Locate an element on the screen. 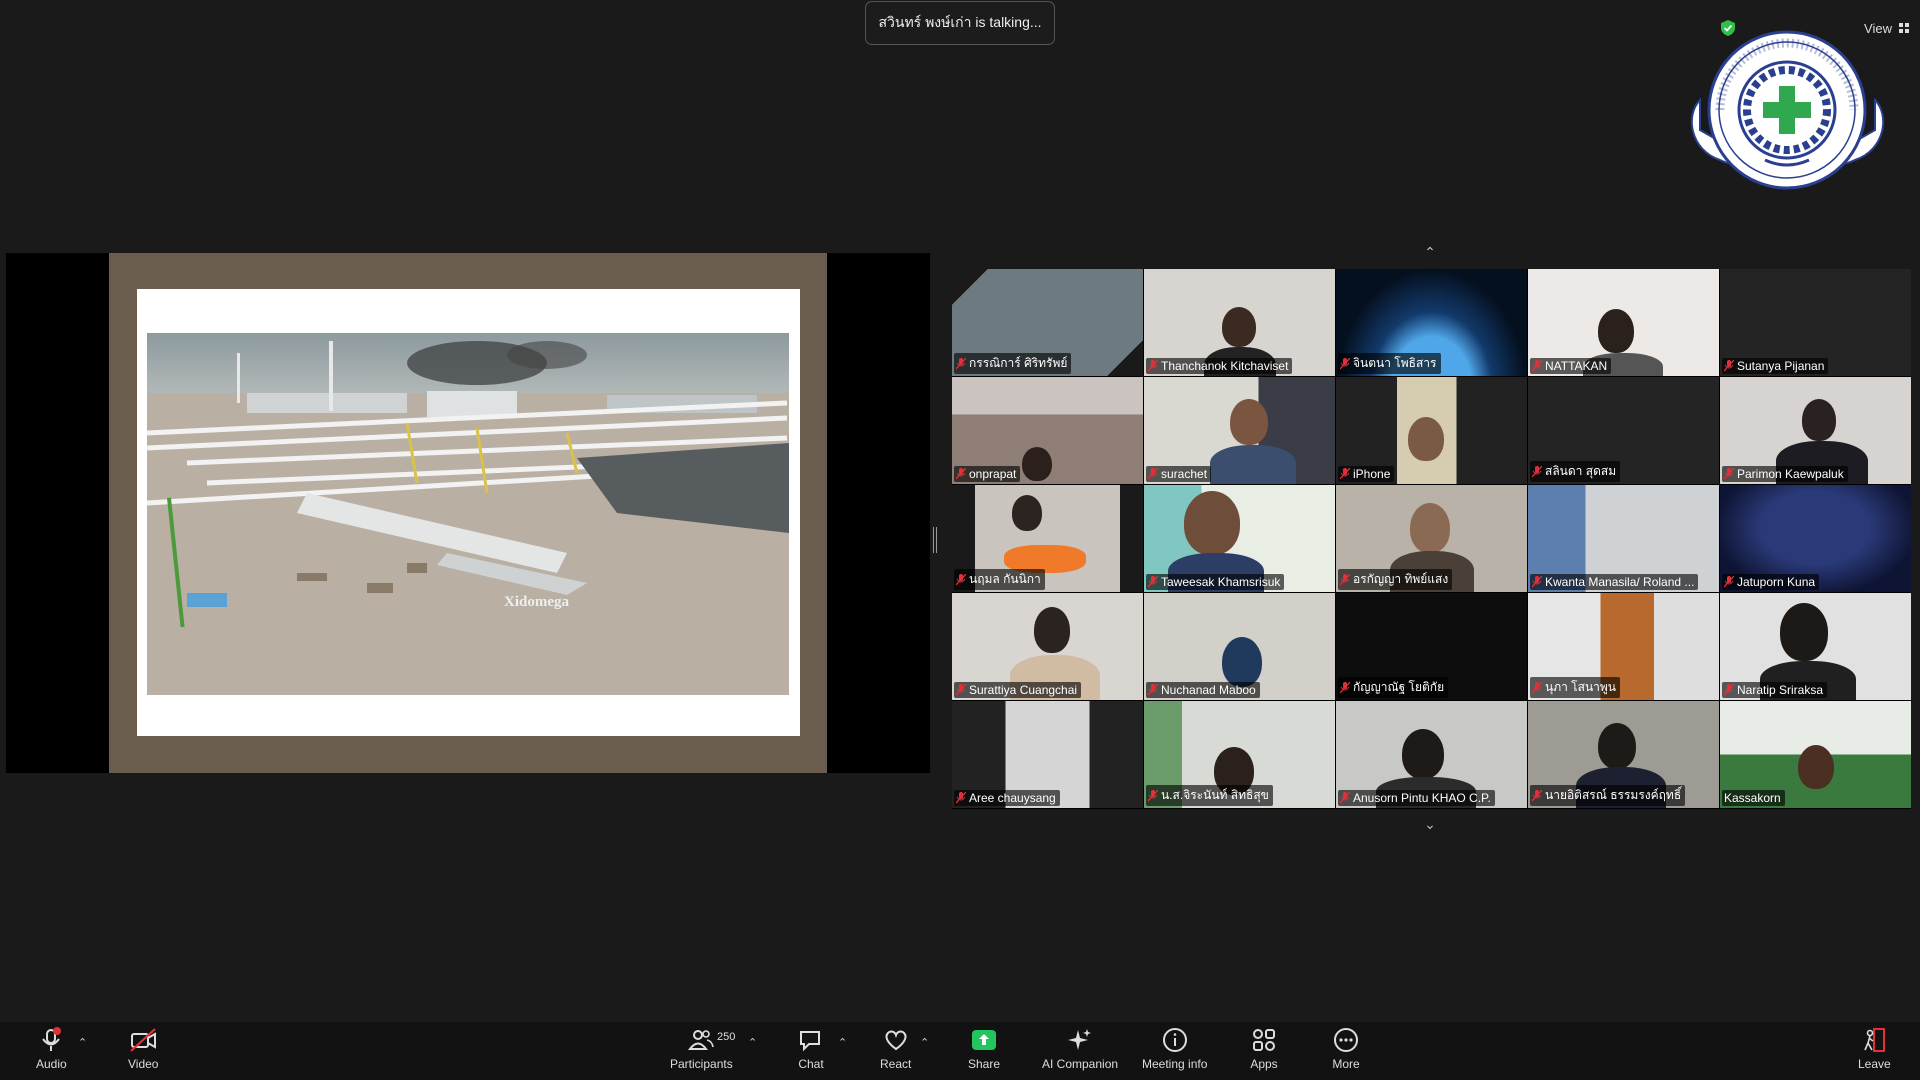 The height and width of the screenshot is (1080, 1920). participant-tile: surachet is located at coordinates (1239, 430).